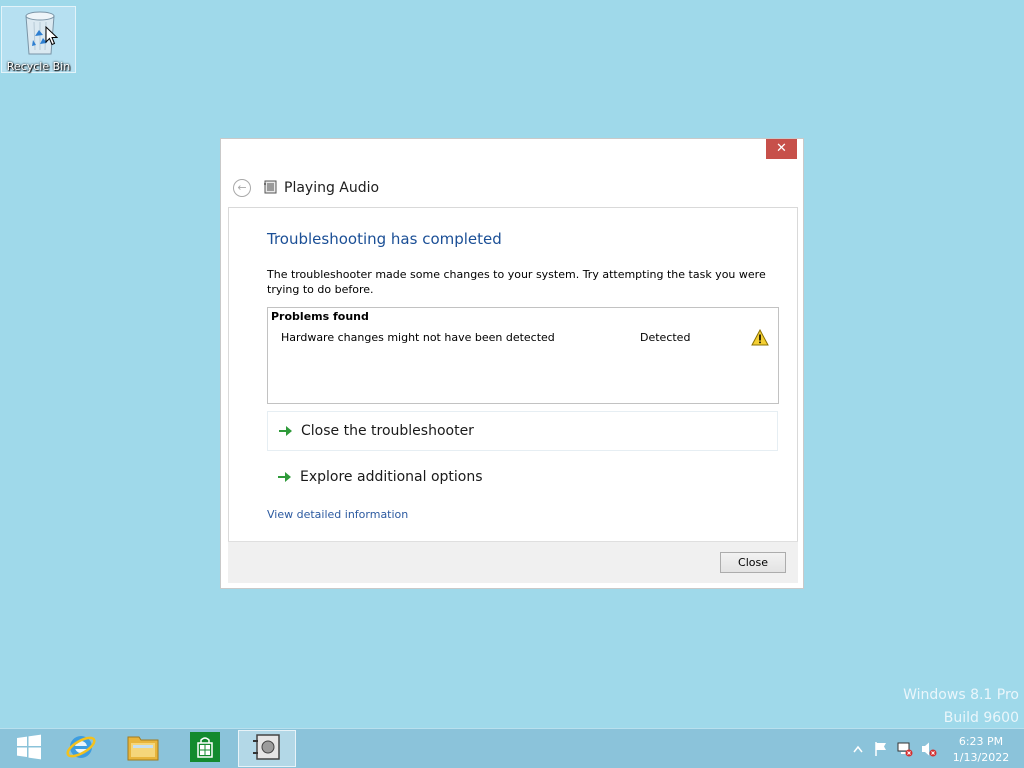 The width and height of the screenshot is (1024, 768). I want to click on problems-header: Problems found, so click(320, 316).